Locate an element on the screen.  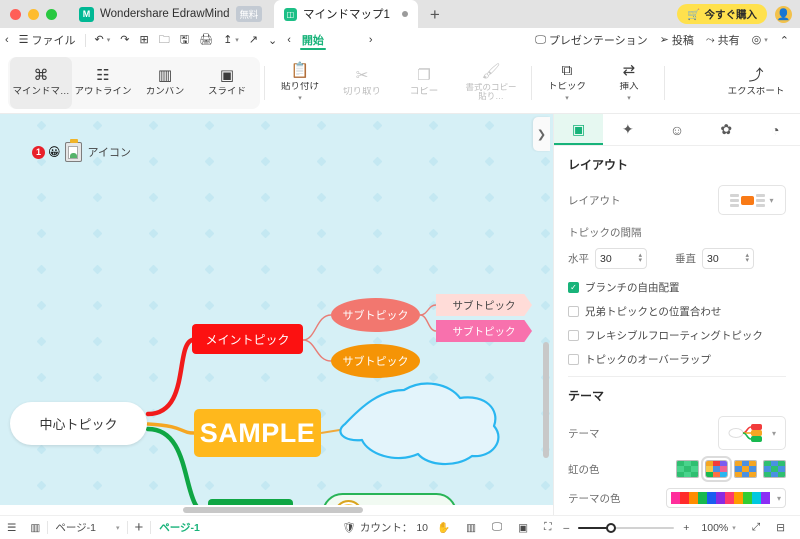
ribbon-button-slide: ▣ スライド is located at coordinates (227, 83).